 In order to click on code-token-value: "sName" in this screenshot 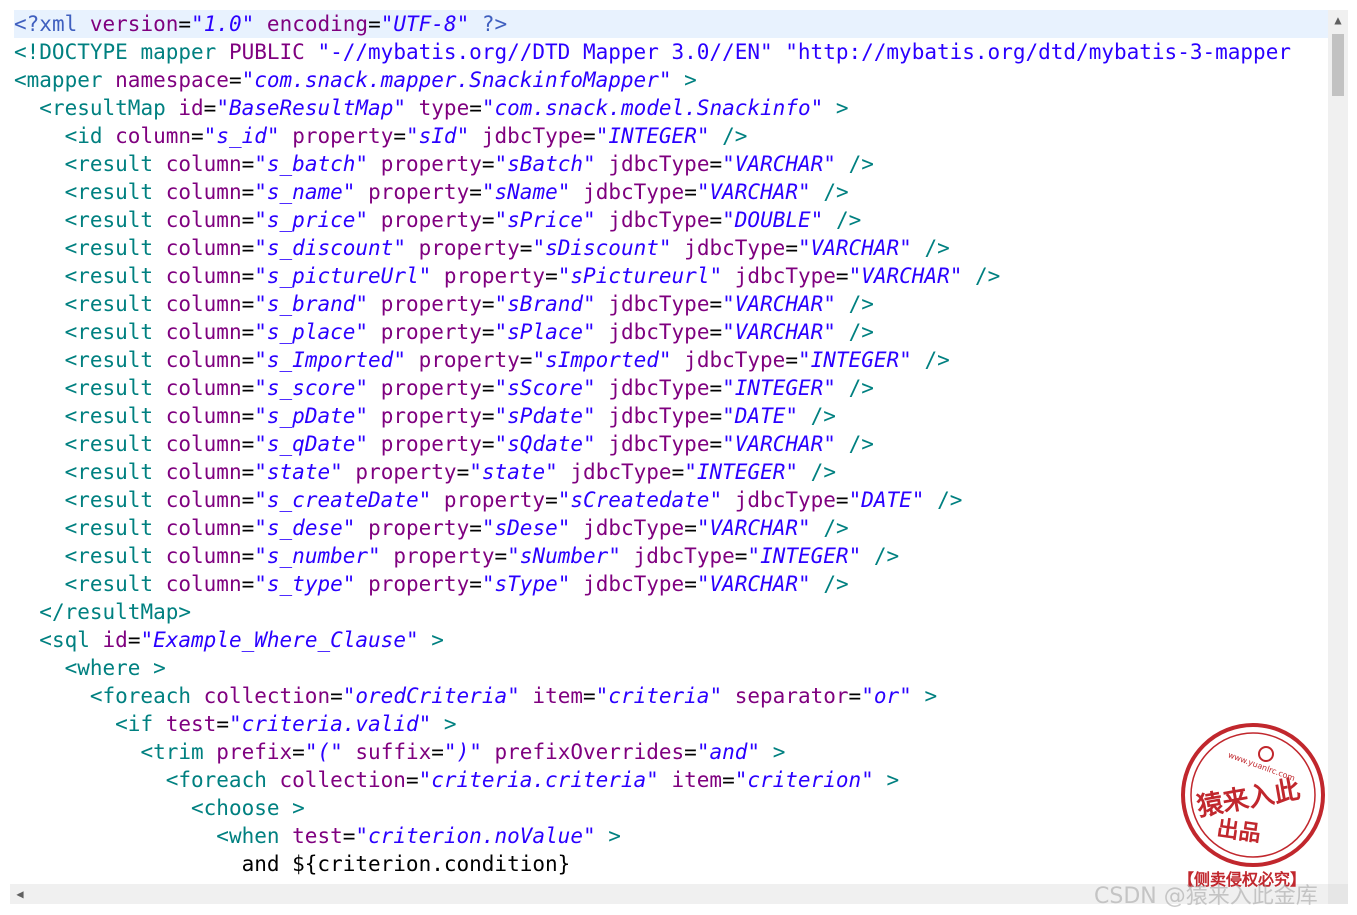, I will do `click(526, 192)`.